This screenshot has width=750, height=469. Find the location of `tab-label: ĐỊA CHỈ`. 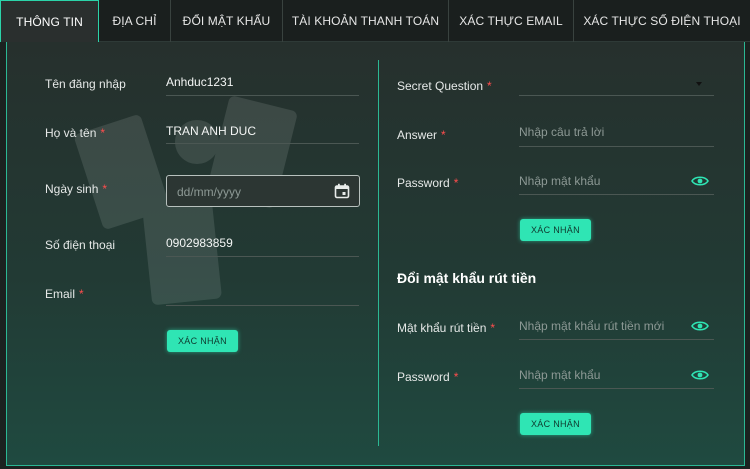

tab-label: ĐỊA CHỈ is located at coordinates (134, 21).